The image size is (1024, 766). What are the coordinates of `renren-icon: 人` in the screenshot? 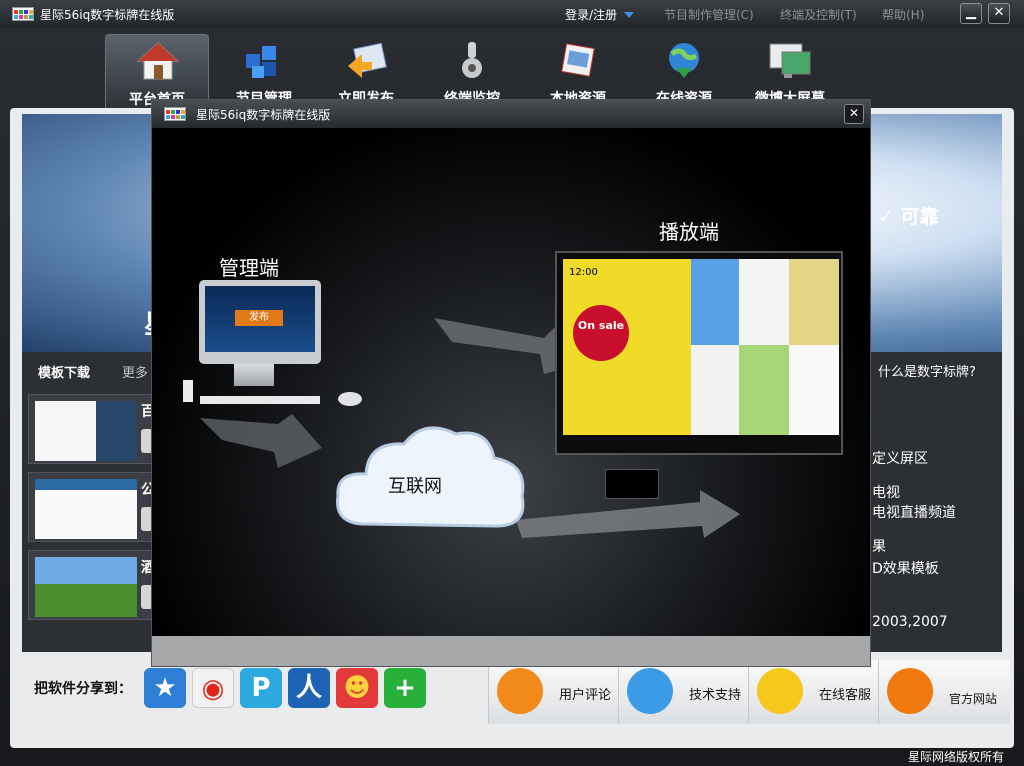 It's located at (309, 688).